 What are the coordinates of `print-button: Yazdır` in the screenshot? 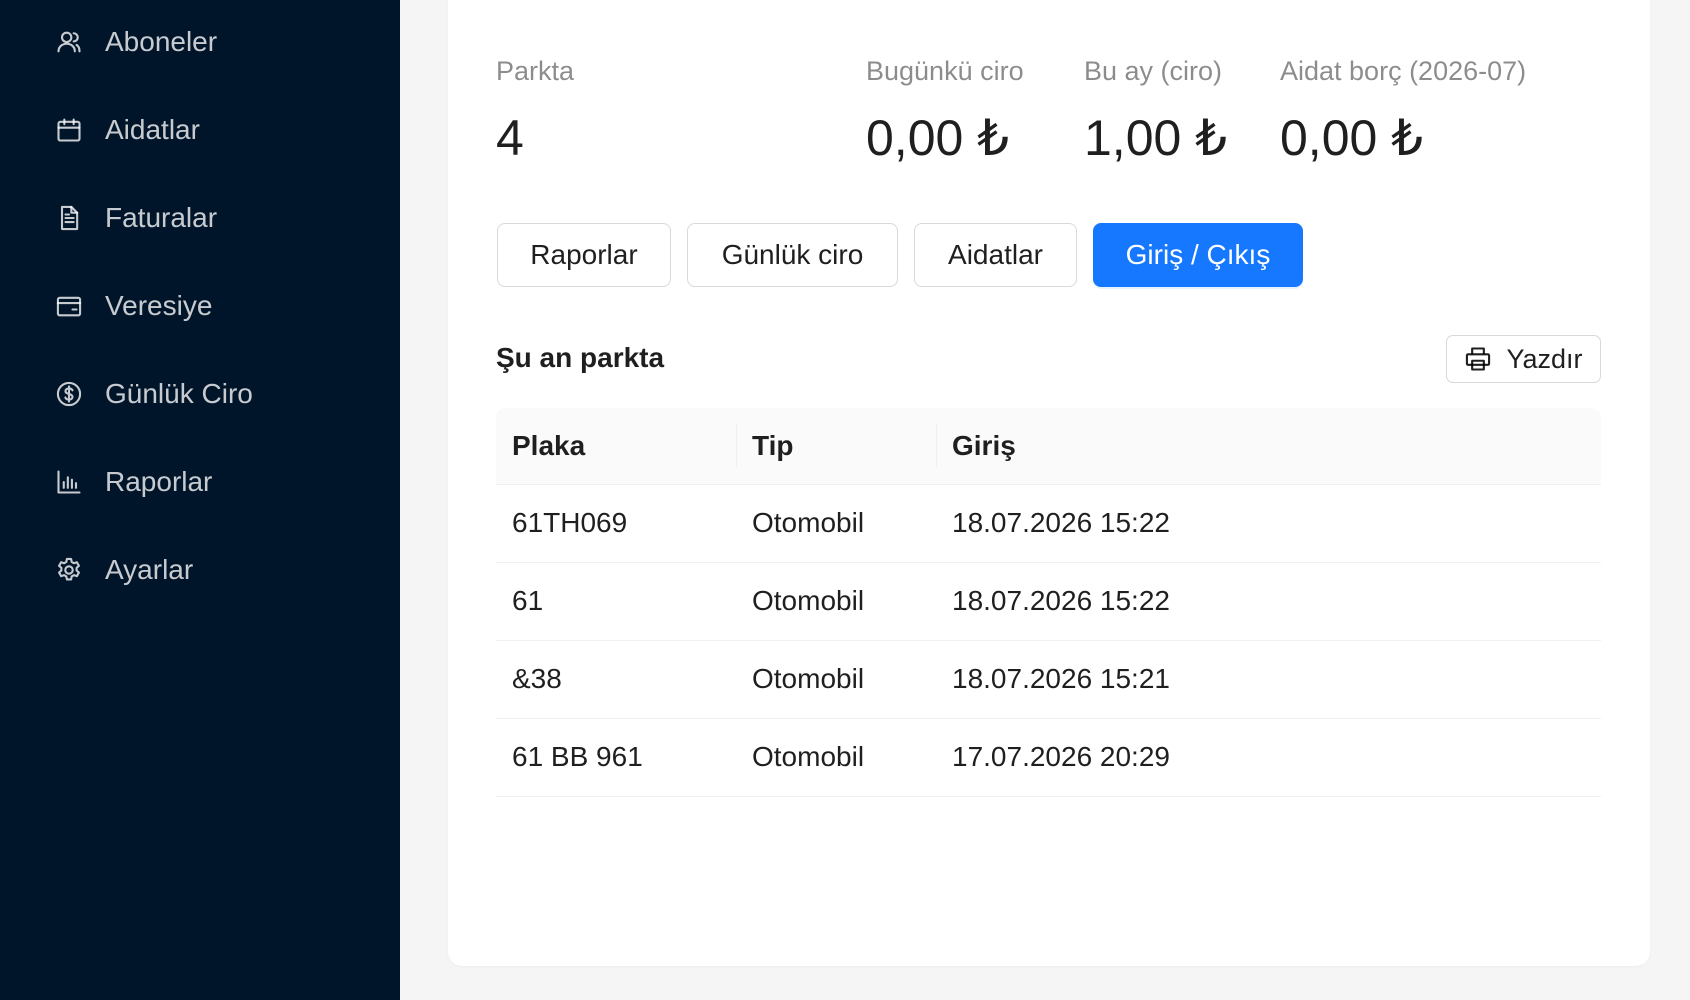 It's located at (1523, 359).